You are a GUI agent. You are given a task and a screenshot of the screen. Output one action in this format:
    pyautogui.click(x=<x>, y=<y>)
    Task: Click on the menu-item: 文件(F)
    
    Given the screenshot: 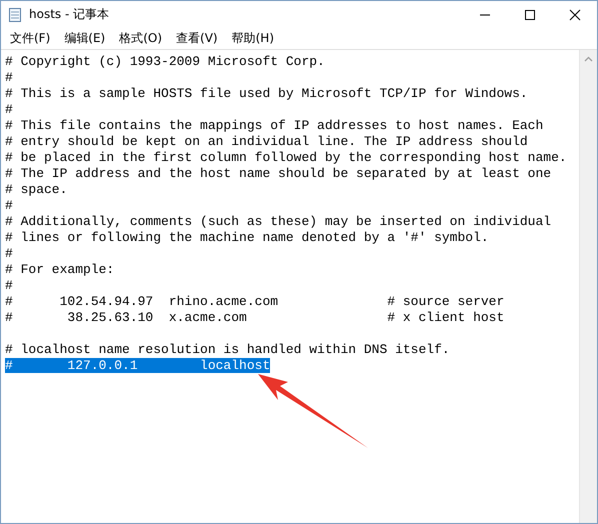 What is the action you would take?
    pyautogui.click(x=30, y=38)
    